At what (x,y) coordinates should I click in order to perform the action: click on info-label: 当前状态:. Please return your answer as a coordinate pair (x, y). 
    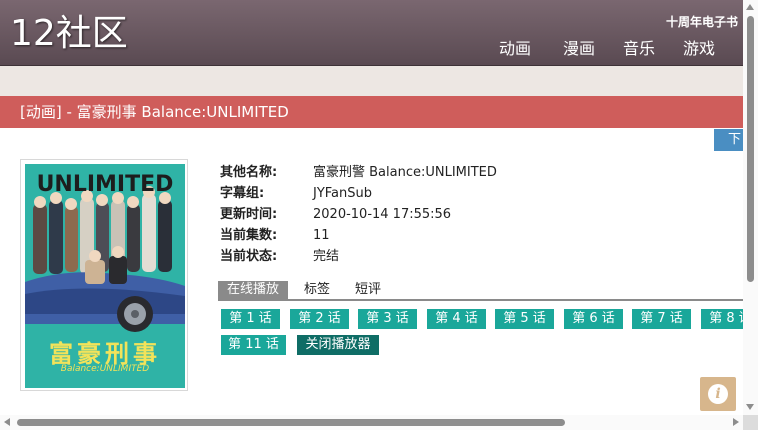
    Looking at the image, I should click on (249, 256).